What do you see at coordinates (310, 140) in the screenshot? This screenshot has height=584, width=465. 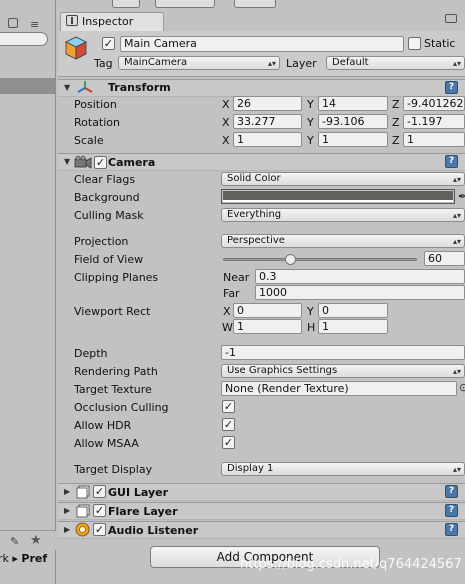 I see `scale-y-label: Y` at bounding box center [310, 140].